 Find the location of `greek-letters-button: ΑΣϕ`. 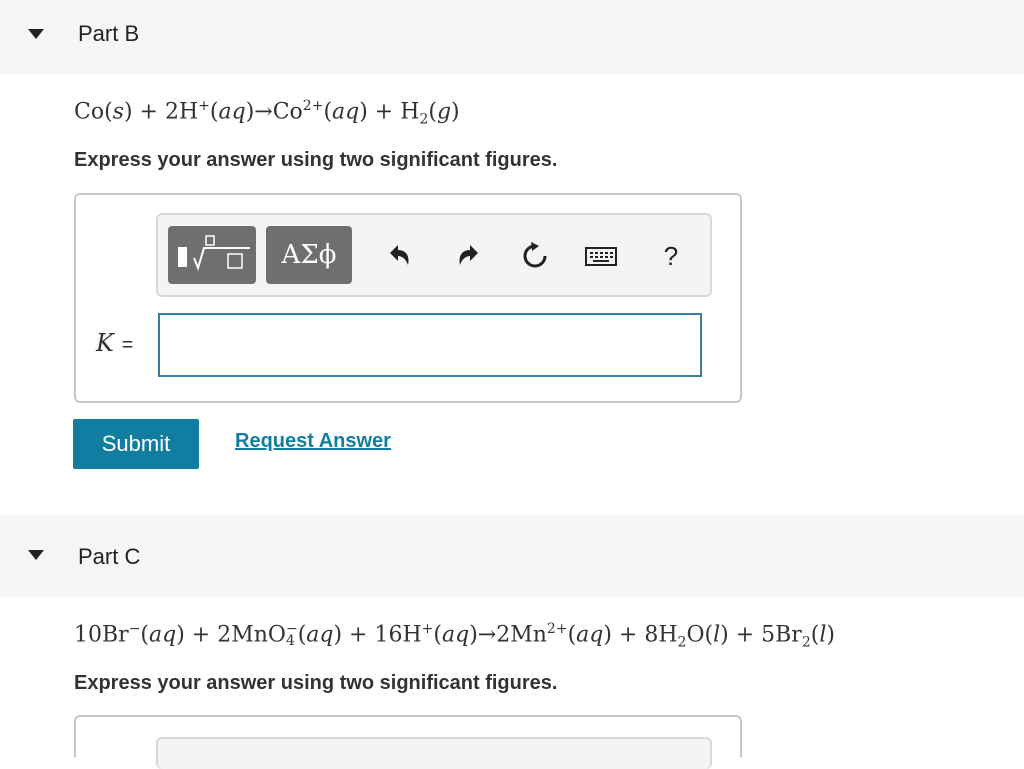

greek-letters-button: ΑΣϕ is located at coordinates (309, 255).